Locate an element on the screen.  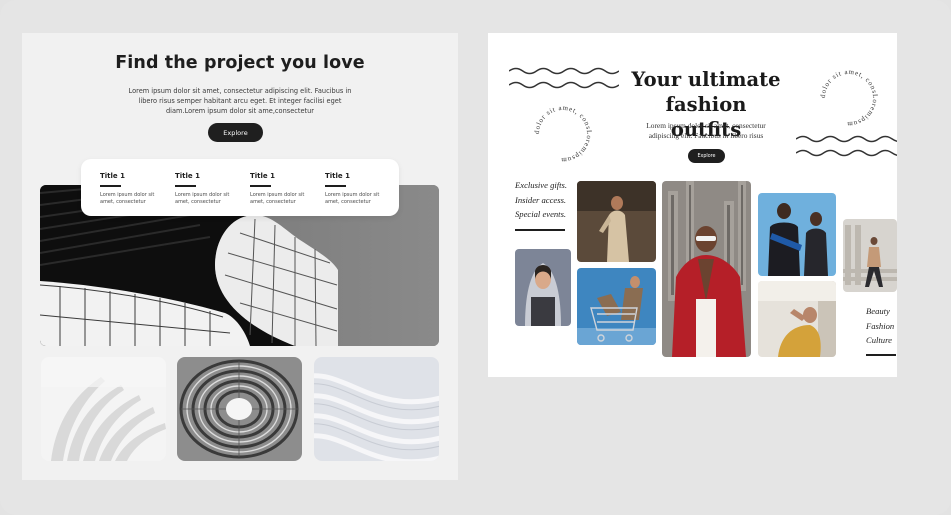
tagline-line: Exclusive gifts. is located at coordinates (541, 185).